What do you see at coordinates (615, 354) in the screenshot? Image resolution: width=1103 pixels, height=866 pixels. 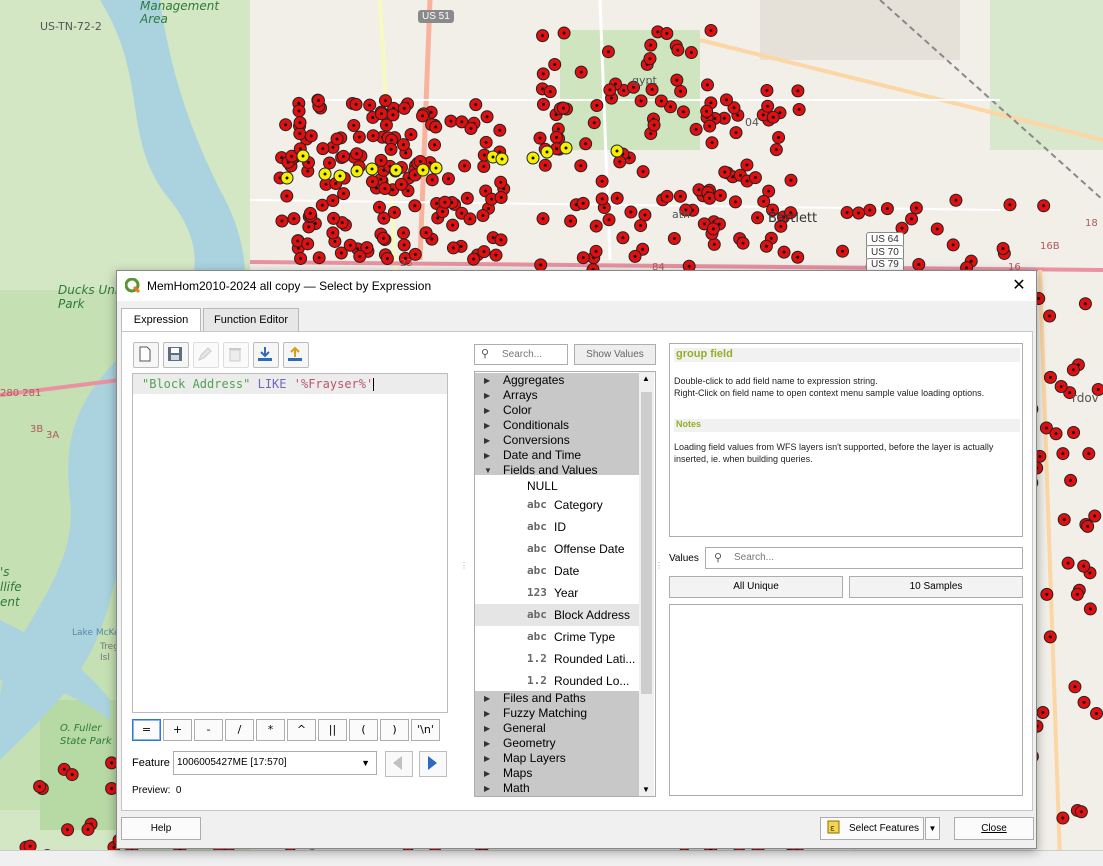 I see `show-values-button: Show Values` at bounding box center [615, 354].